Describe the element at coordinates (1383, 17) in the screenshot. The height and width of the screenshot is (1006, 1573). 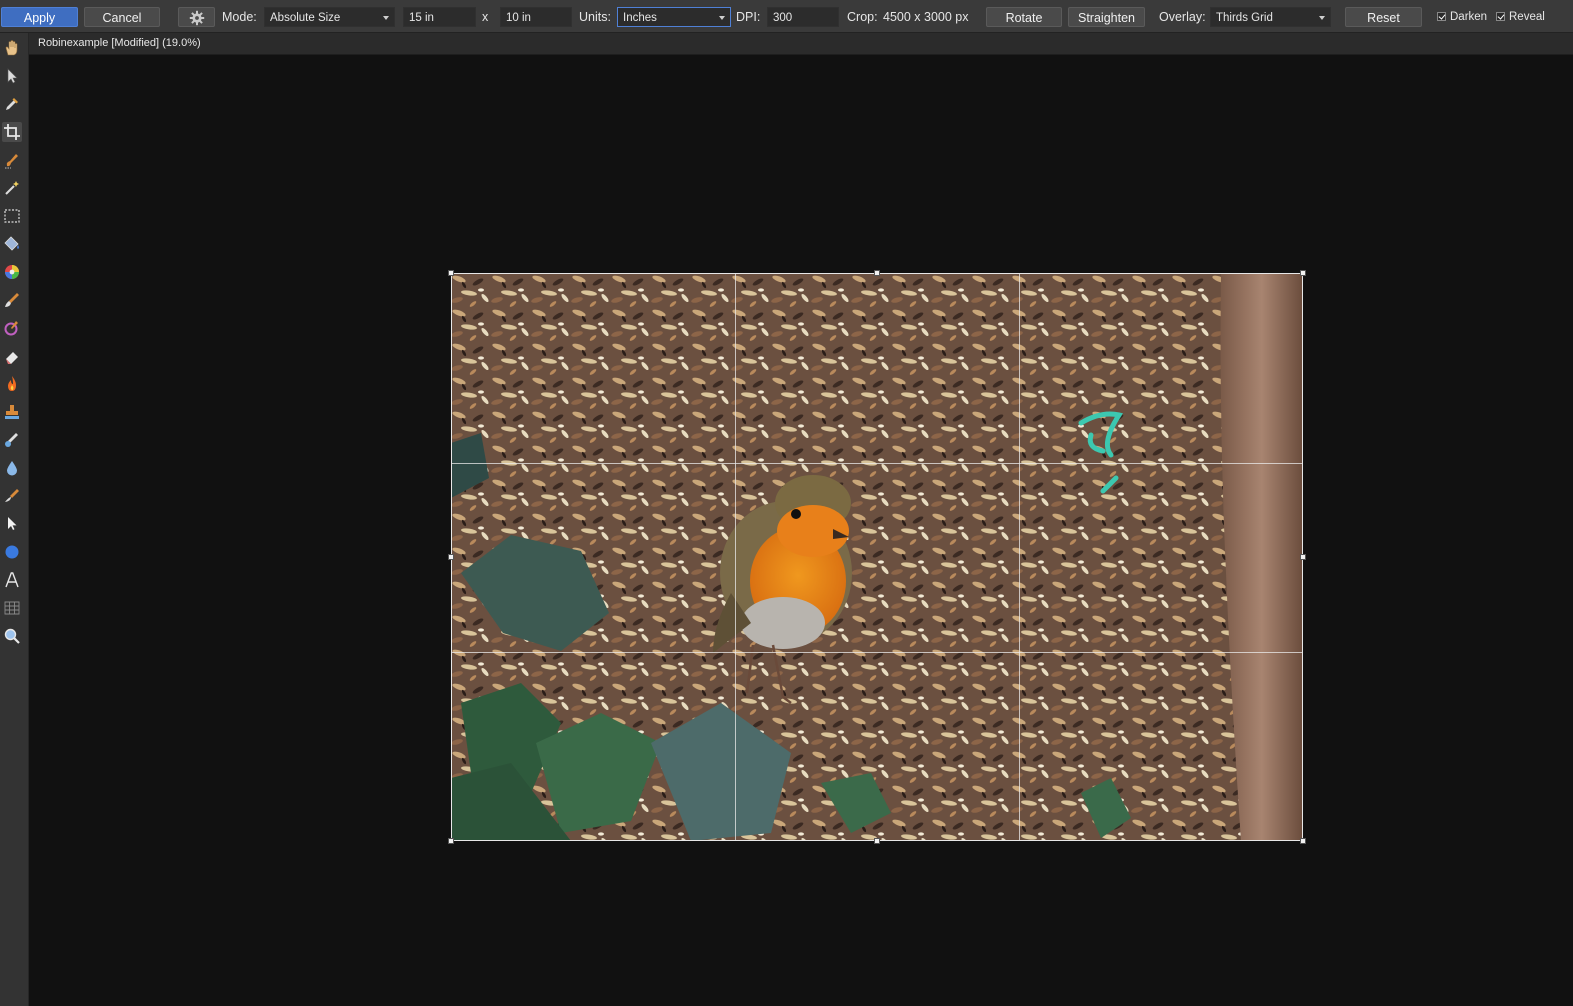
I see `reset-button: Reset` at that location.